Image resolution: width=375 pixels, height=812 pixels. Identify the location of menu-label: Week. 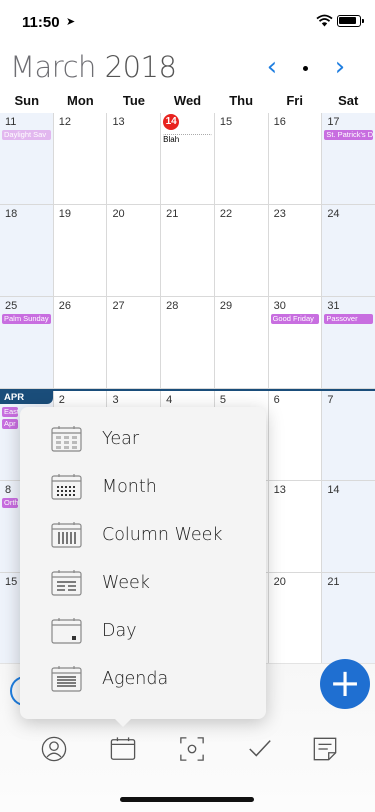
(126, 583).